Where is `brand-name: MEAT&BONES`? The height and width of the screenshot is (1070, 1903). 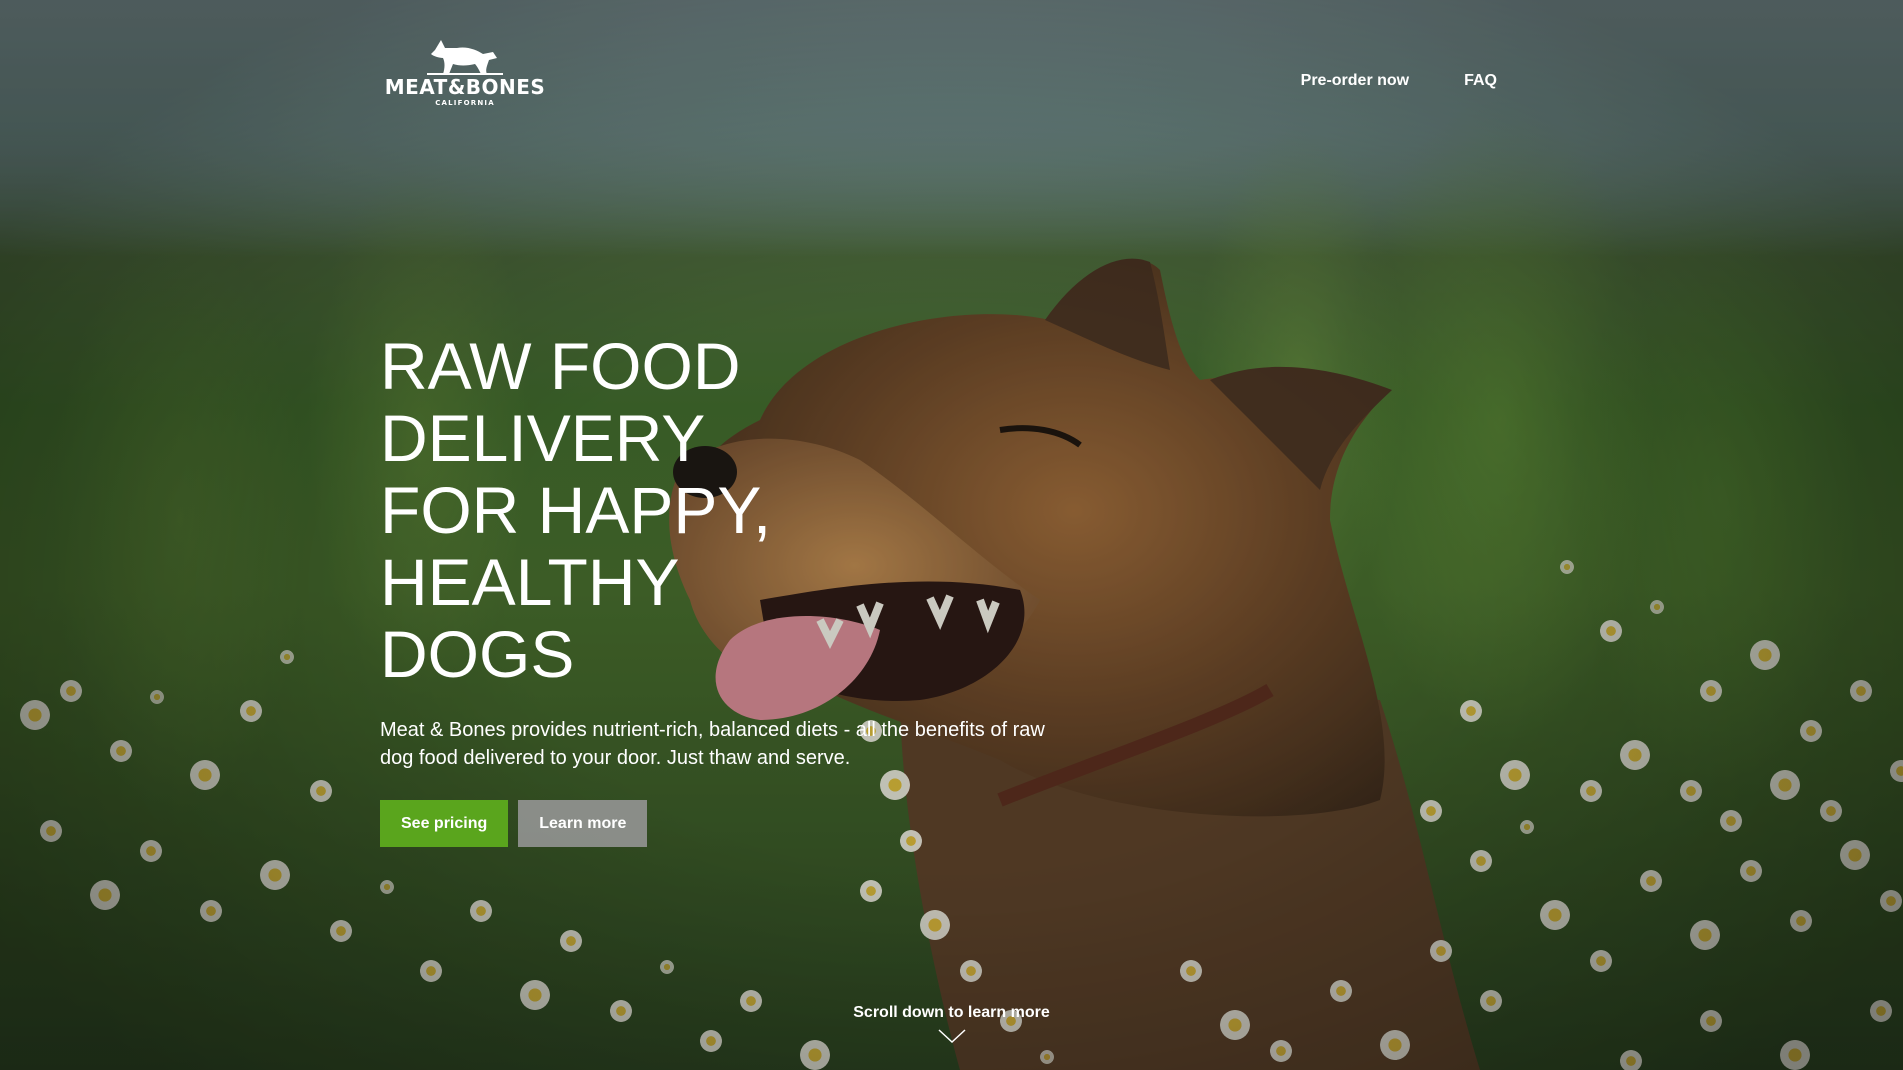
brand-name: MEAT&BONES is located at coordinates (465, 87).